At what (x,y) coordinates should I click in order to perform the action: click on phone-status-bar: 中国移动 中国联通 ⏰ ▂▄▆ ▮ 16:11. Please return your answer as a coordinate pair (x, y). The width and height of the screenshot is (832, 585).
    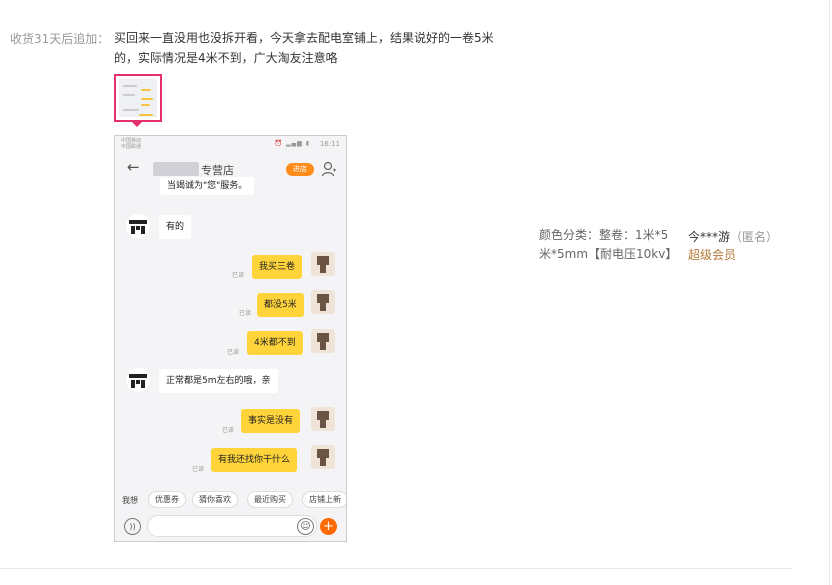
    Looking at the image, I should click on (230, 144).